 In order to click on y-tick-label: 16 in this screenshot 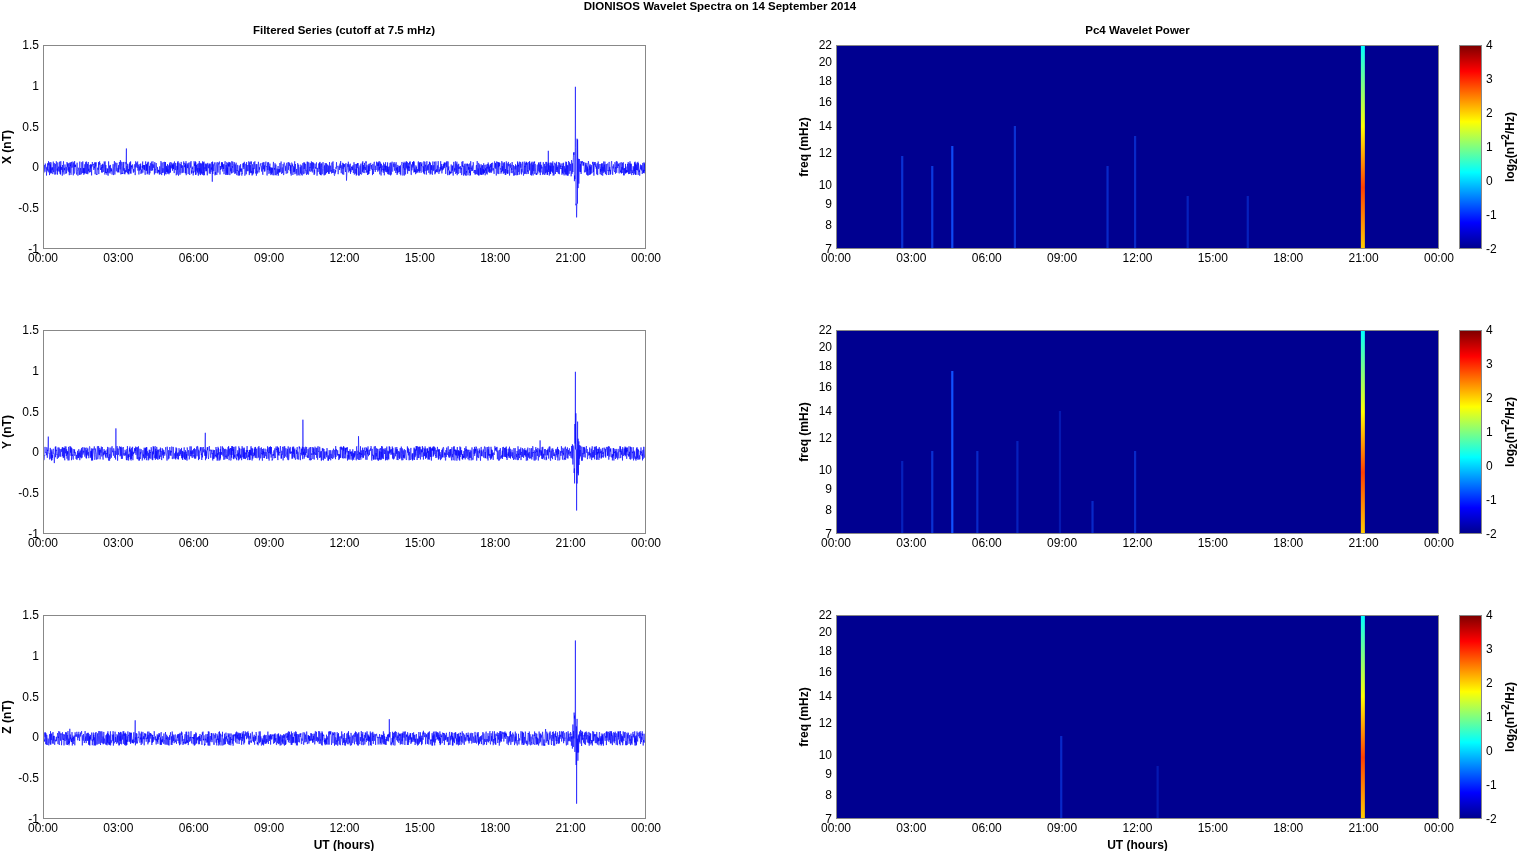, I will do `click(825, 101)`.